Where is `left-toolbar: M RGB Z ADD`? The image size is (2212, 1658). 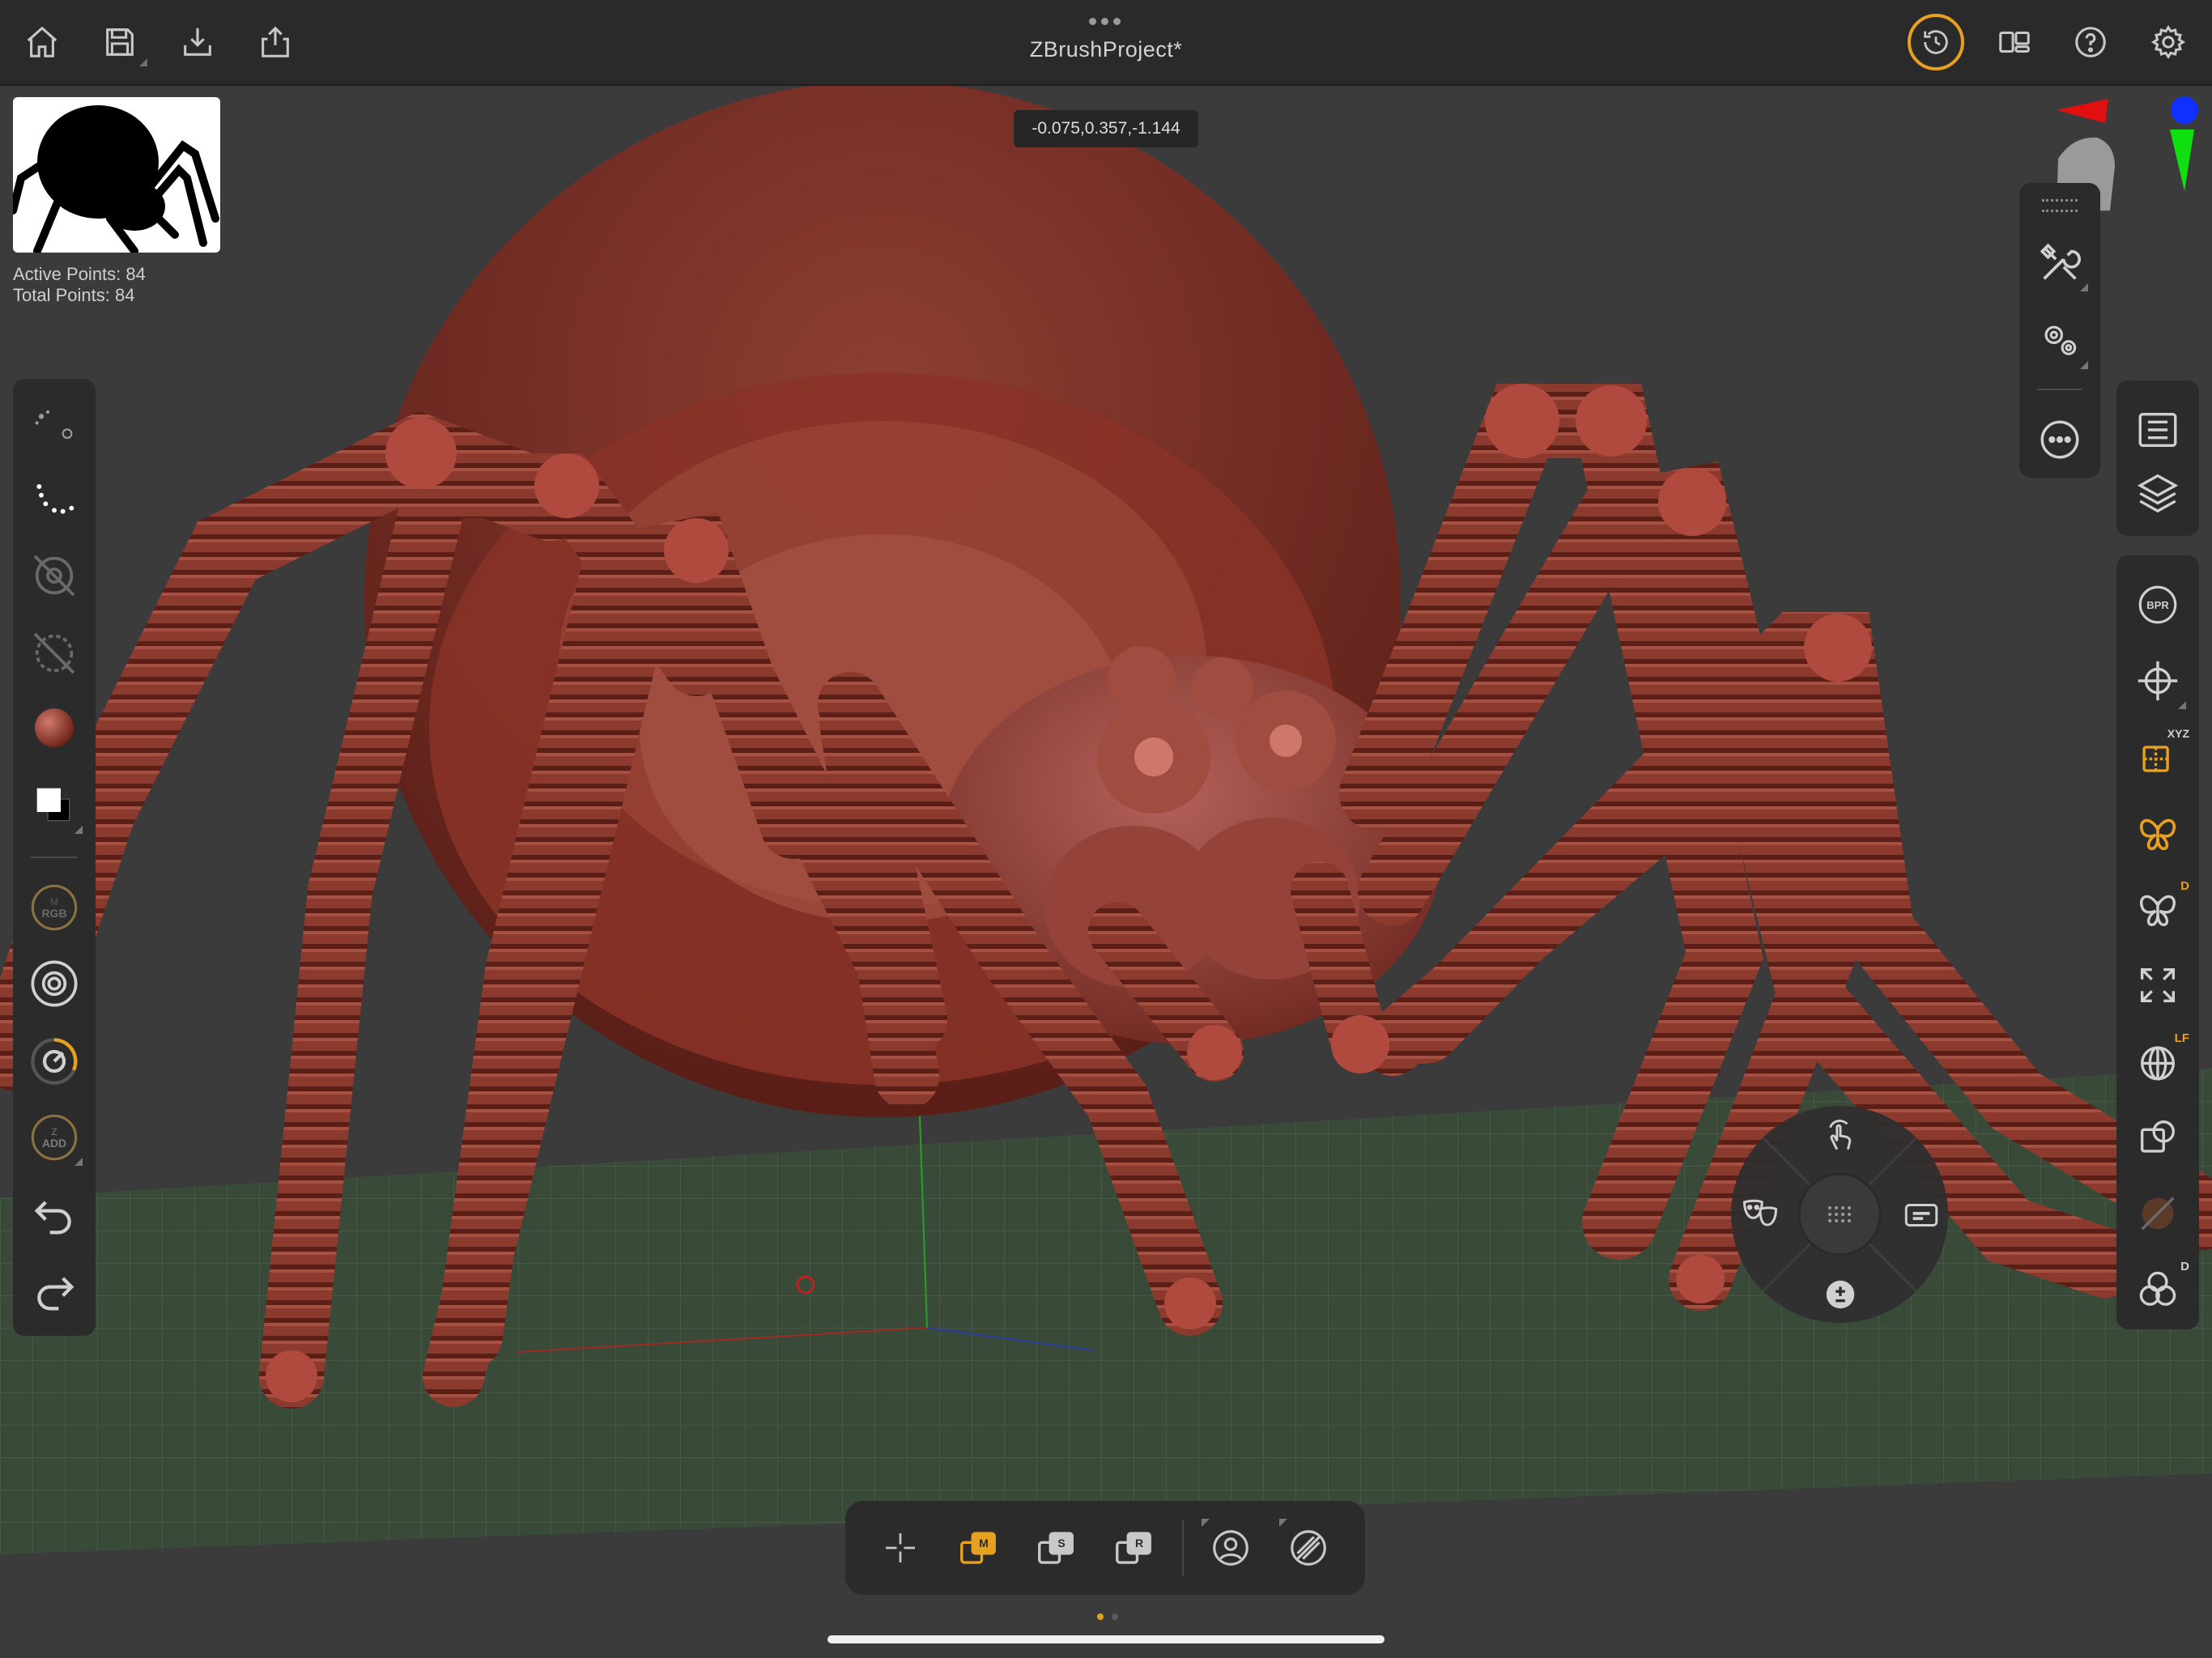 left-toolbar: M RGB Z ADD is located at coordinates (55, 857).